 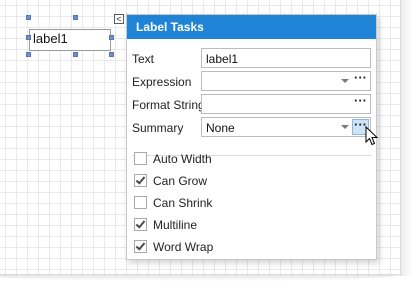 What do you see at coordinates (206, 284) in the screenshot?
I see `page-edge-bottom` at bounding box center [206, 284].